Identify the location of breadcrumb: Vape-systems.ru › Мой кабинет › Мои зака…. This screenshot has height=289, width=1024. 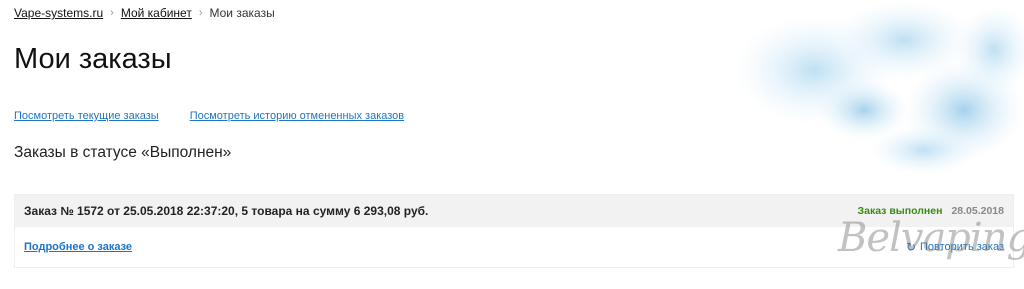
(144, 13).